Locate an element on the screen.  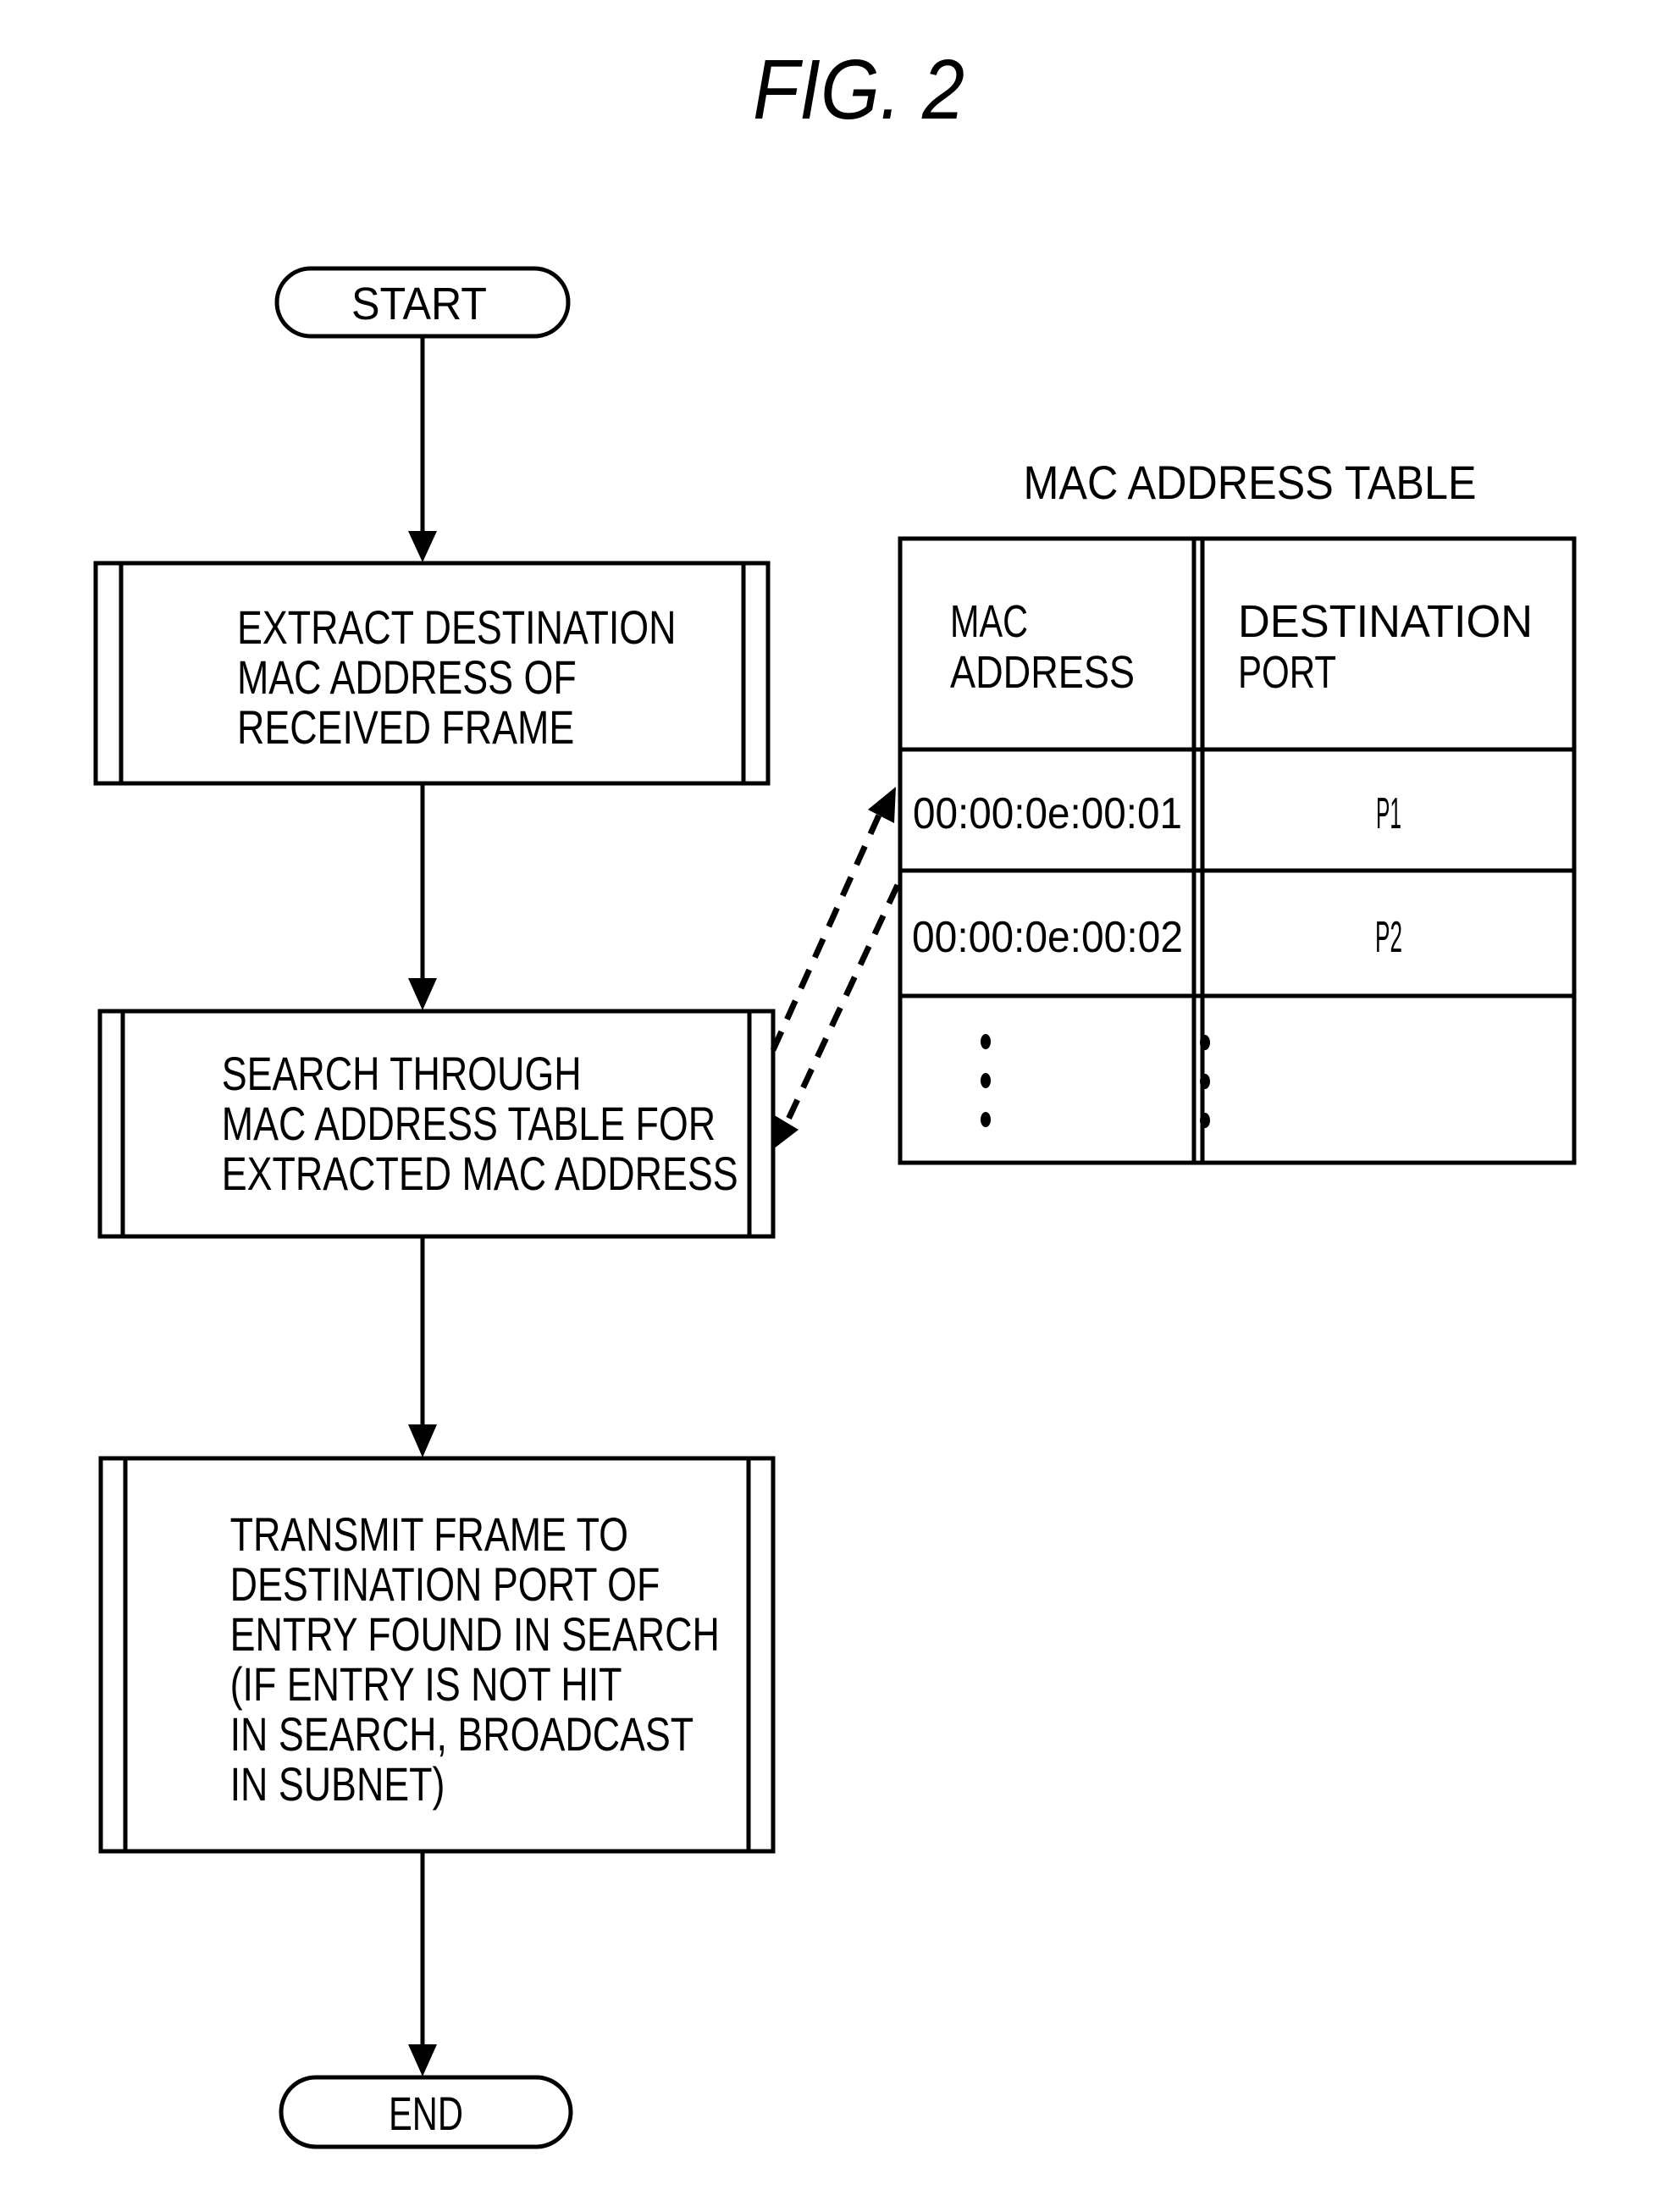
step-text-line: IN SUBNET) is located at coordinates (337, 1784).